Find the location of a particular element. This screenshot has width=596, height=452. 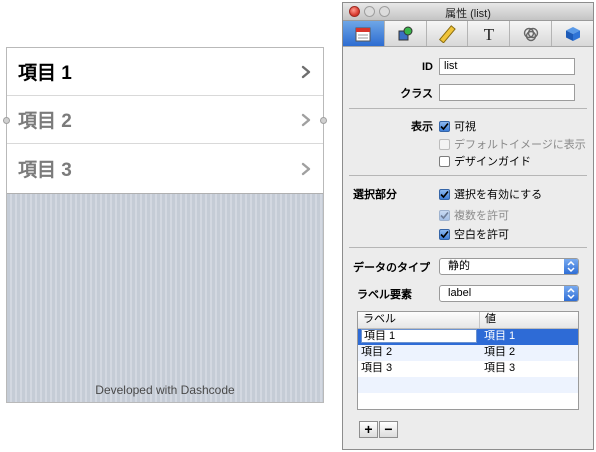

resize-handle-right is located at coordinates (323, 120).